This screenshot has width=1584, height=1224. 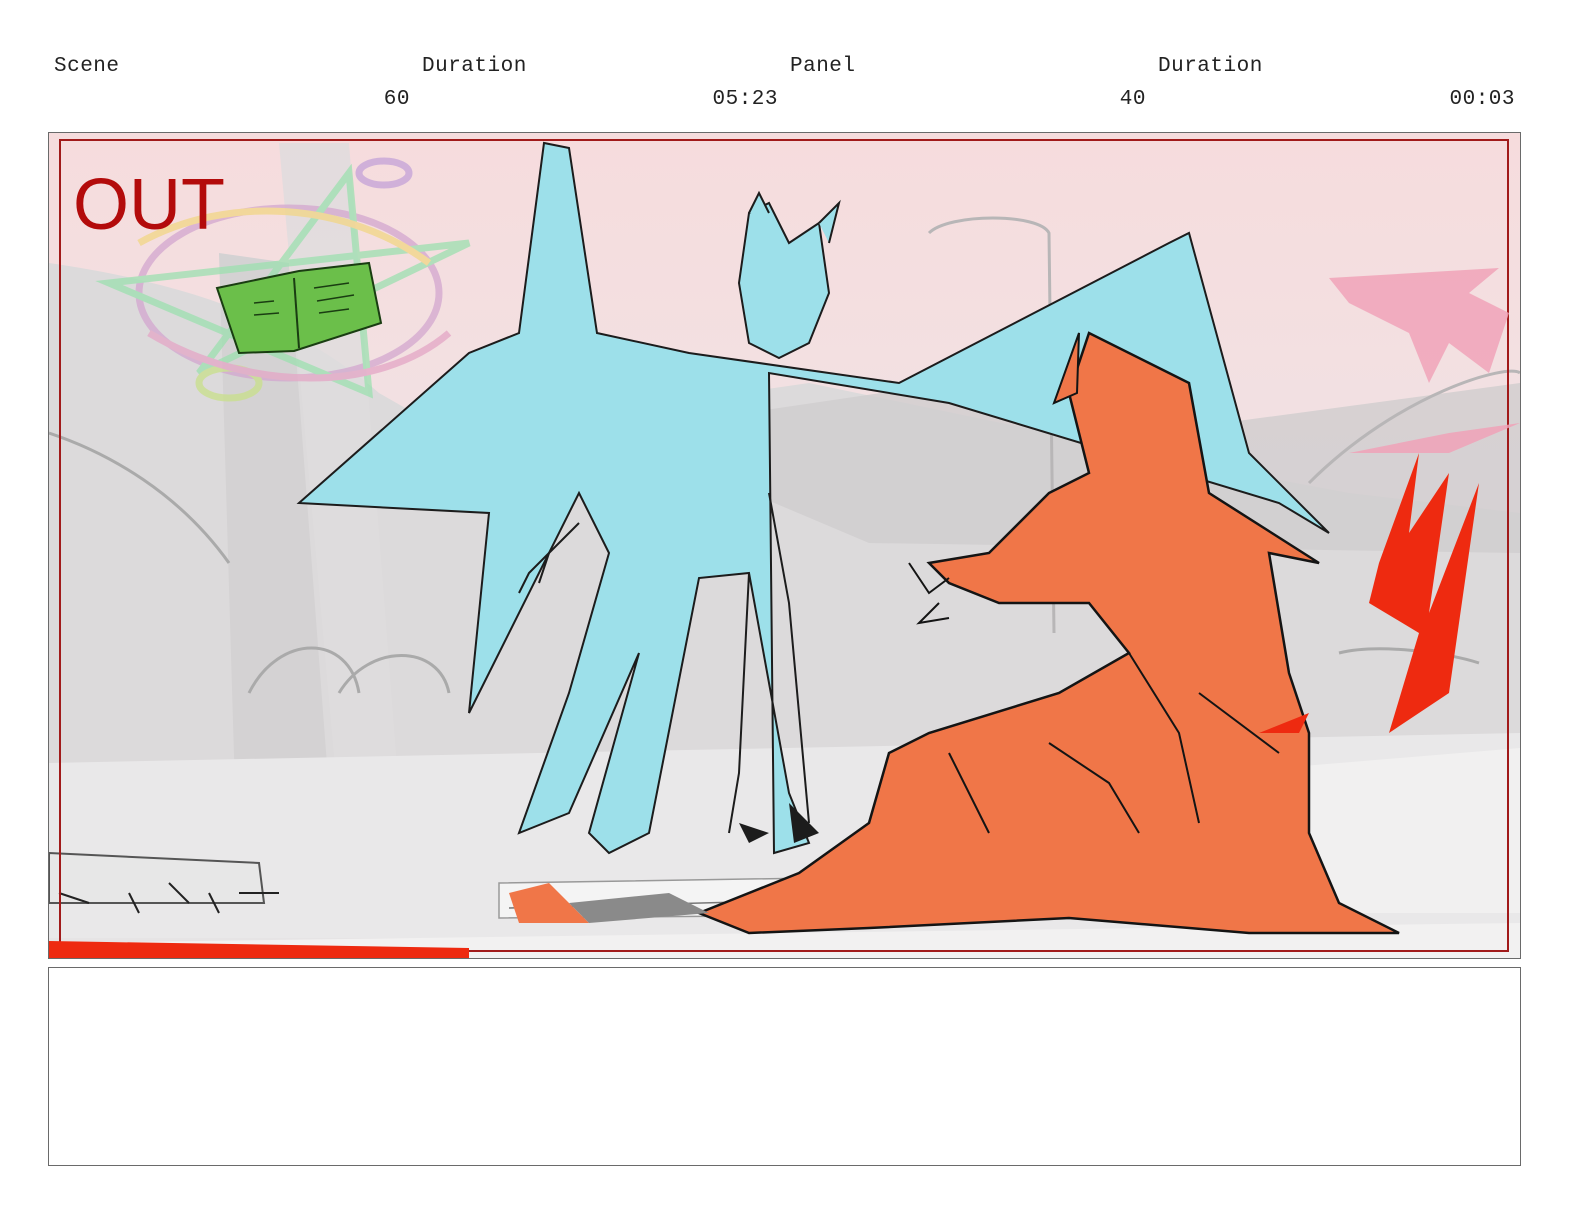 What do you see at coordinates (745, 99) in the screenshot?
I see `scene-duration: 05:23` at bounding box center [745, 99].